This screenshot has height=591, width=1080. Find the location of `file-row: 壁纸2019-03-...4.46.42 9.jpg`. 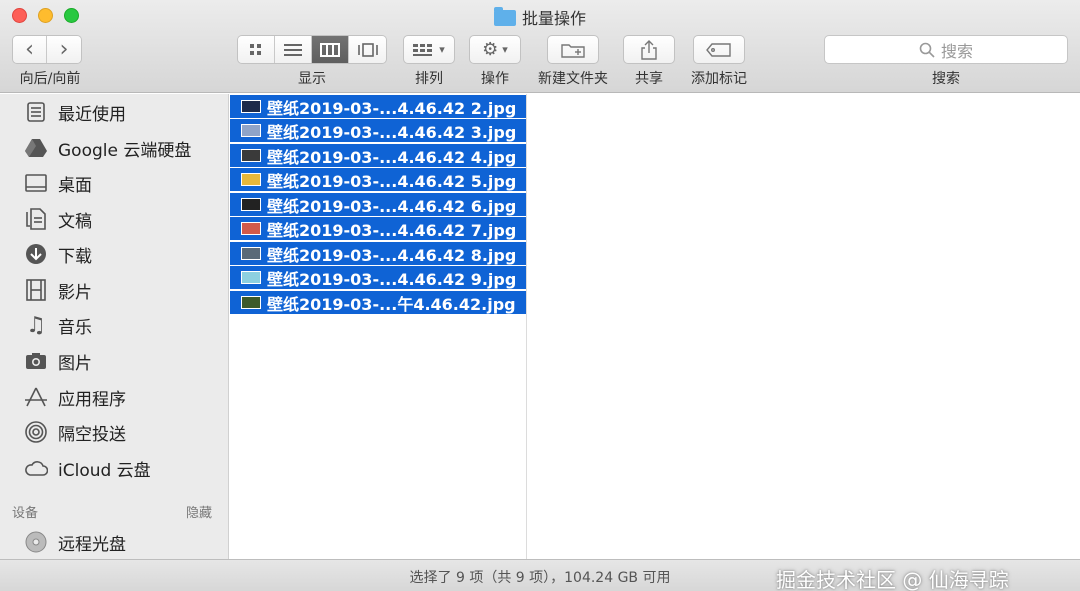

file-row: 壁纸2019-03-...4.46.42 9.jpg is located at coordinates (378, 277).